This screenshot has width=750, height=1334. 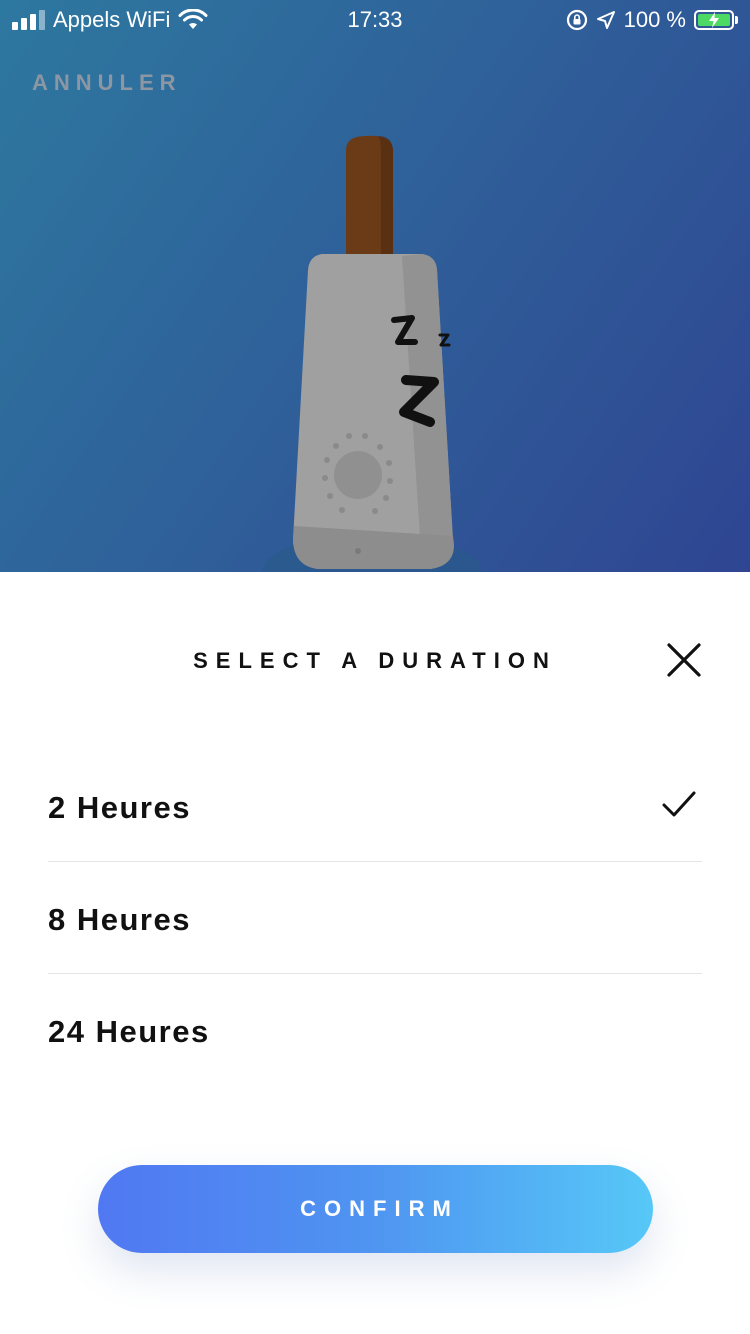 I want to click on confirm-button: CONFIRM, so click(x=375, y=1209).